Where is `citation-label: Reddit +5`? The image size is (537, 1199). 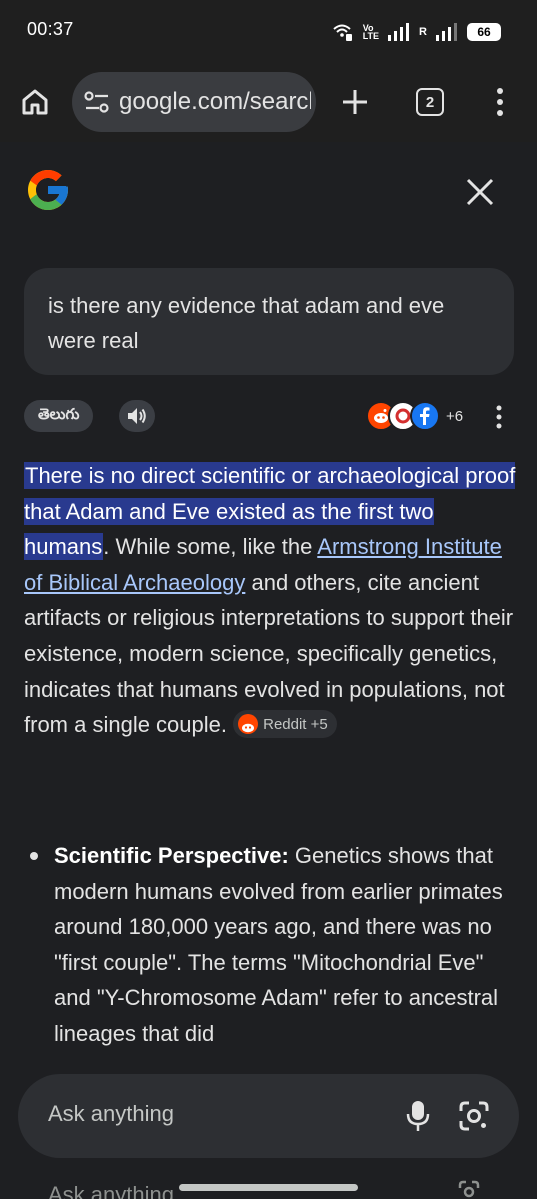 citation-label: Reddit +5 is located at coordinates (295, 724).